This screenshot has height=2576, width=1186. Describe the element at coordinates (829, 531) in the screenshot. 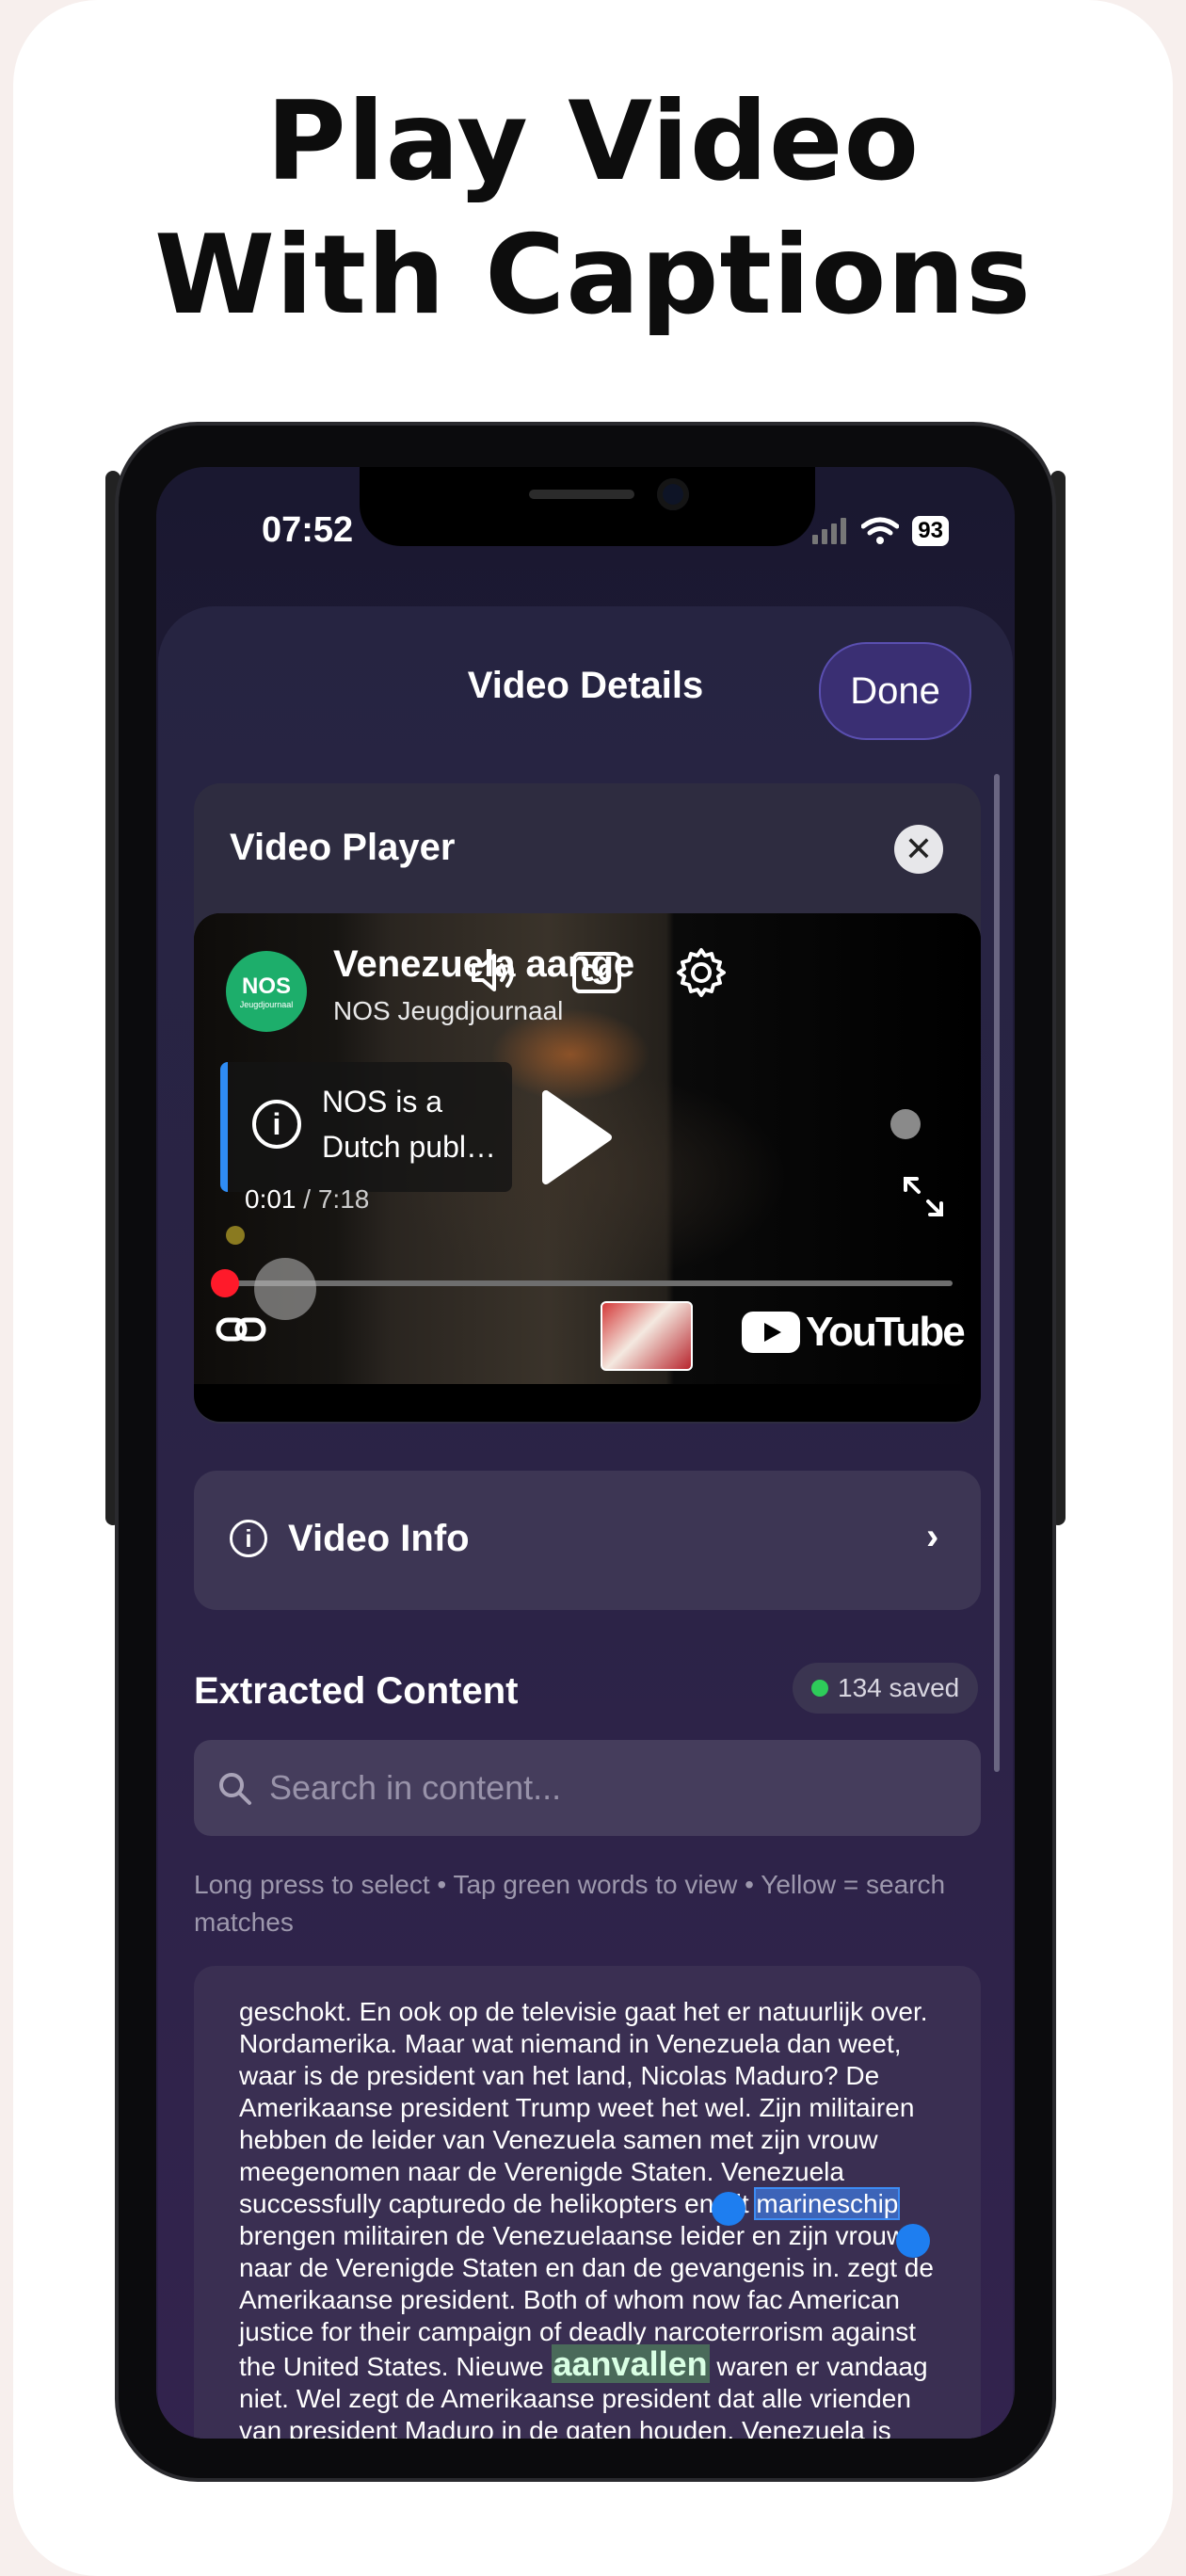

I see `signal-icon` at that location.